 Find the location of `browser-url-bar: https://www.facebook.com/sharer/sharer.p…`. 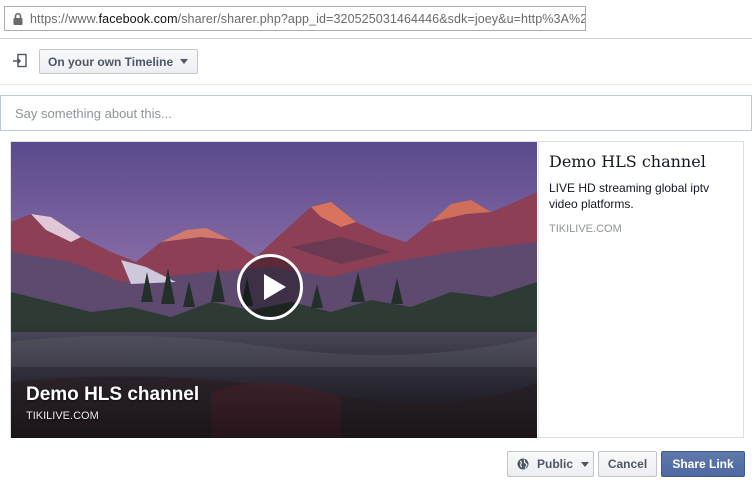

browser-url-bar: https://www.facebook.com/sharer/sharer.p… is located at coordinates (376, 19).